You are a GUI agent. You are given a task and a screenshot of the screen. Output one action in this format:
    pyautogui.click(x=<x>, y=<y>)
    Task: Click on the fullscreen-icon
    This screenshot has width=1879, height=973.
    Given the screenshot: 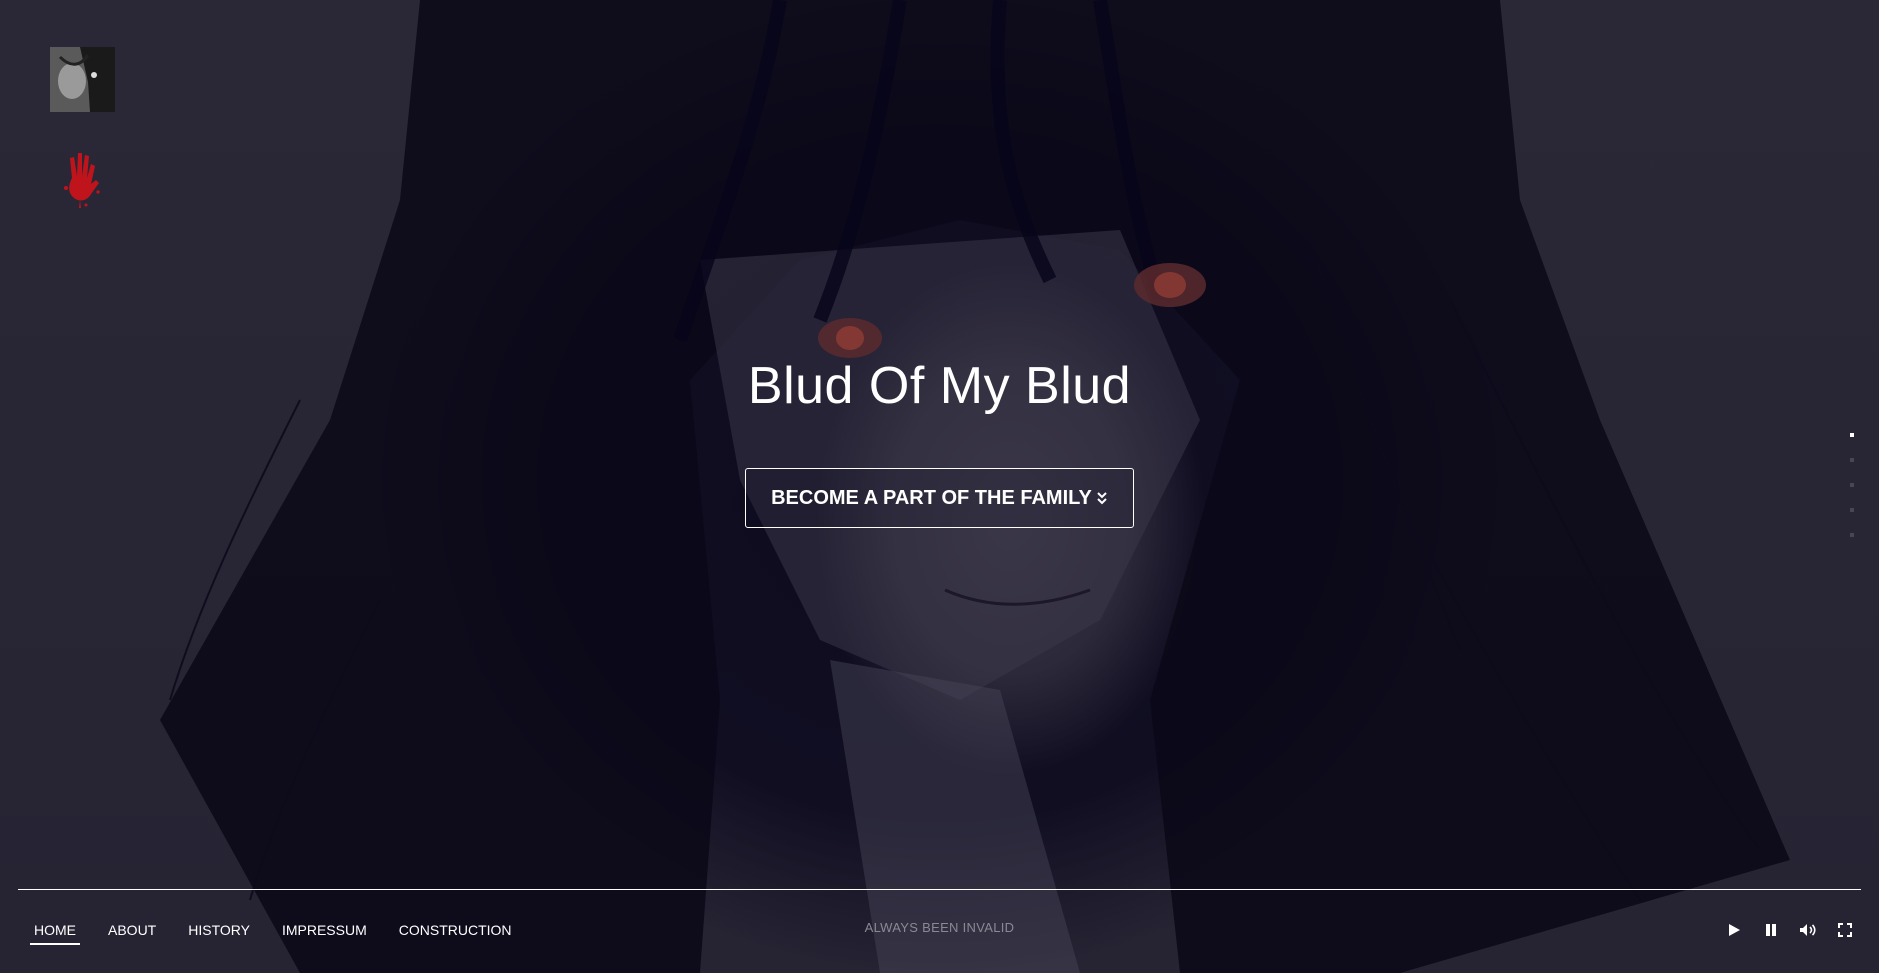 What is the action you would take?
    pyautogui.click(x=1844, y=930)
    